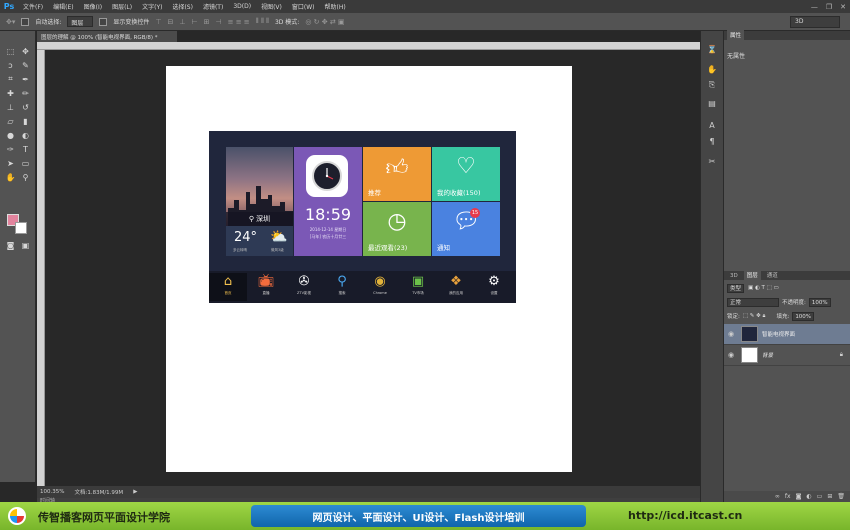 The image size is (850, 530). I want to click on auto-select-dropdown: 图层, so click(80, 21).